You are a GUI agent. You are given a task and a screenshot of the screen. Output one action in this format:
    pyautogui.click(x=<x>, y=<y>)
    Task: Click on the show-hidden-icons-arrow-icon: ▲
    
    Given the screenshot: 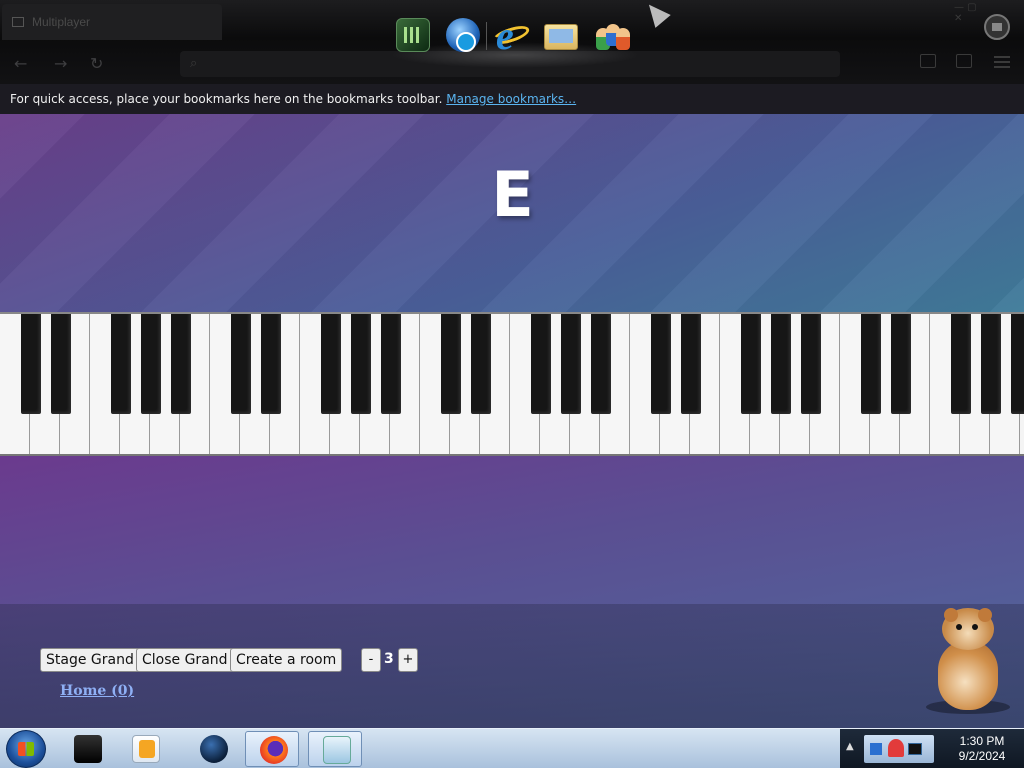 What is the action you would take?
    pyautogui.click(x=850, y=746)
    